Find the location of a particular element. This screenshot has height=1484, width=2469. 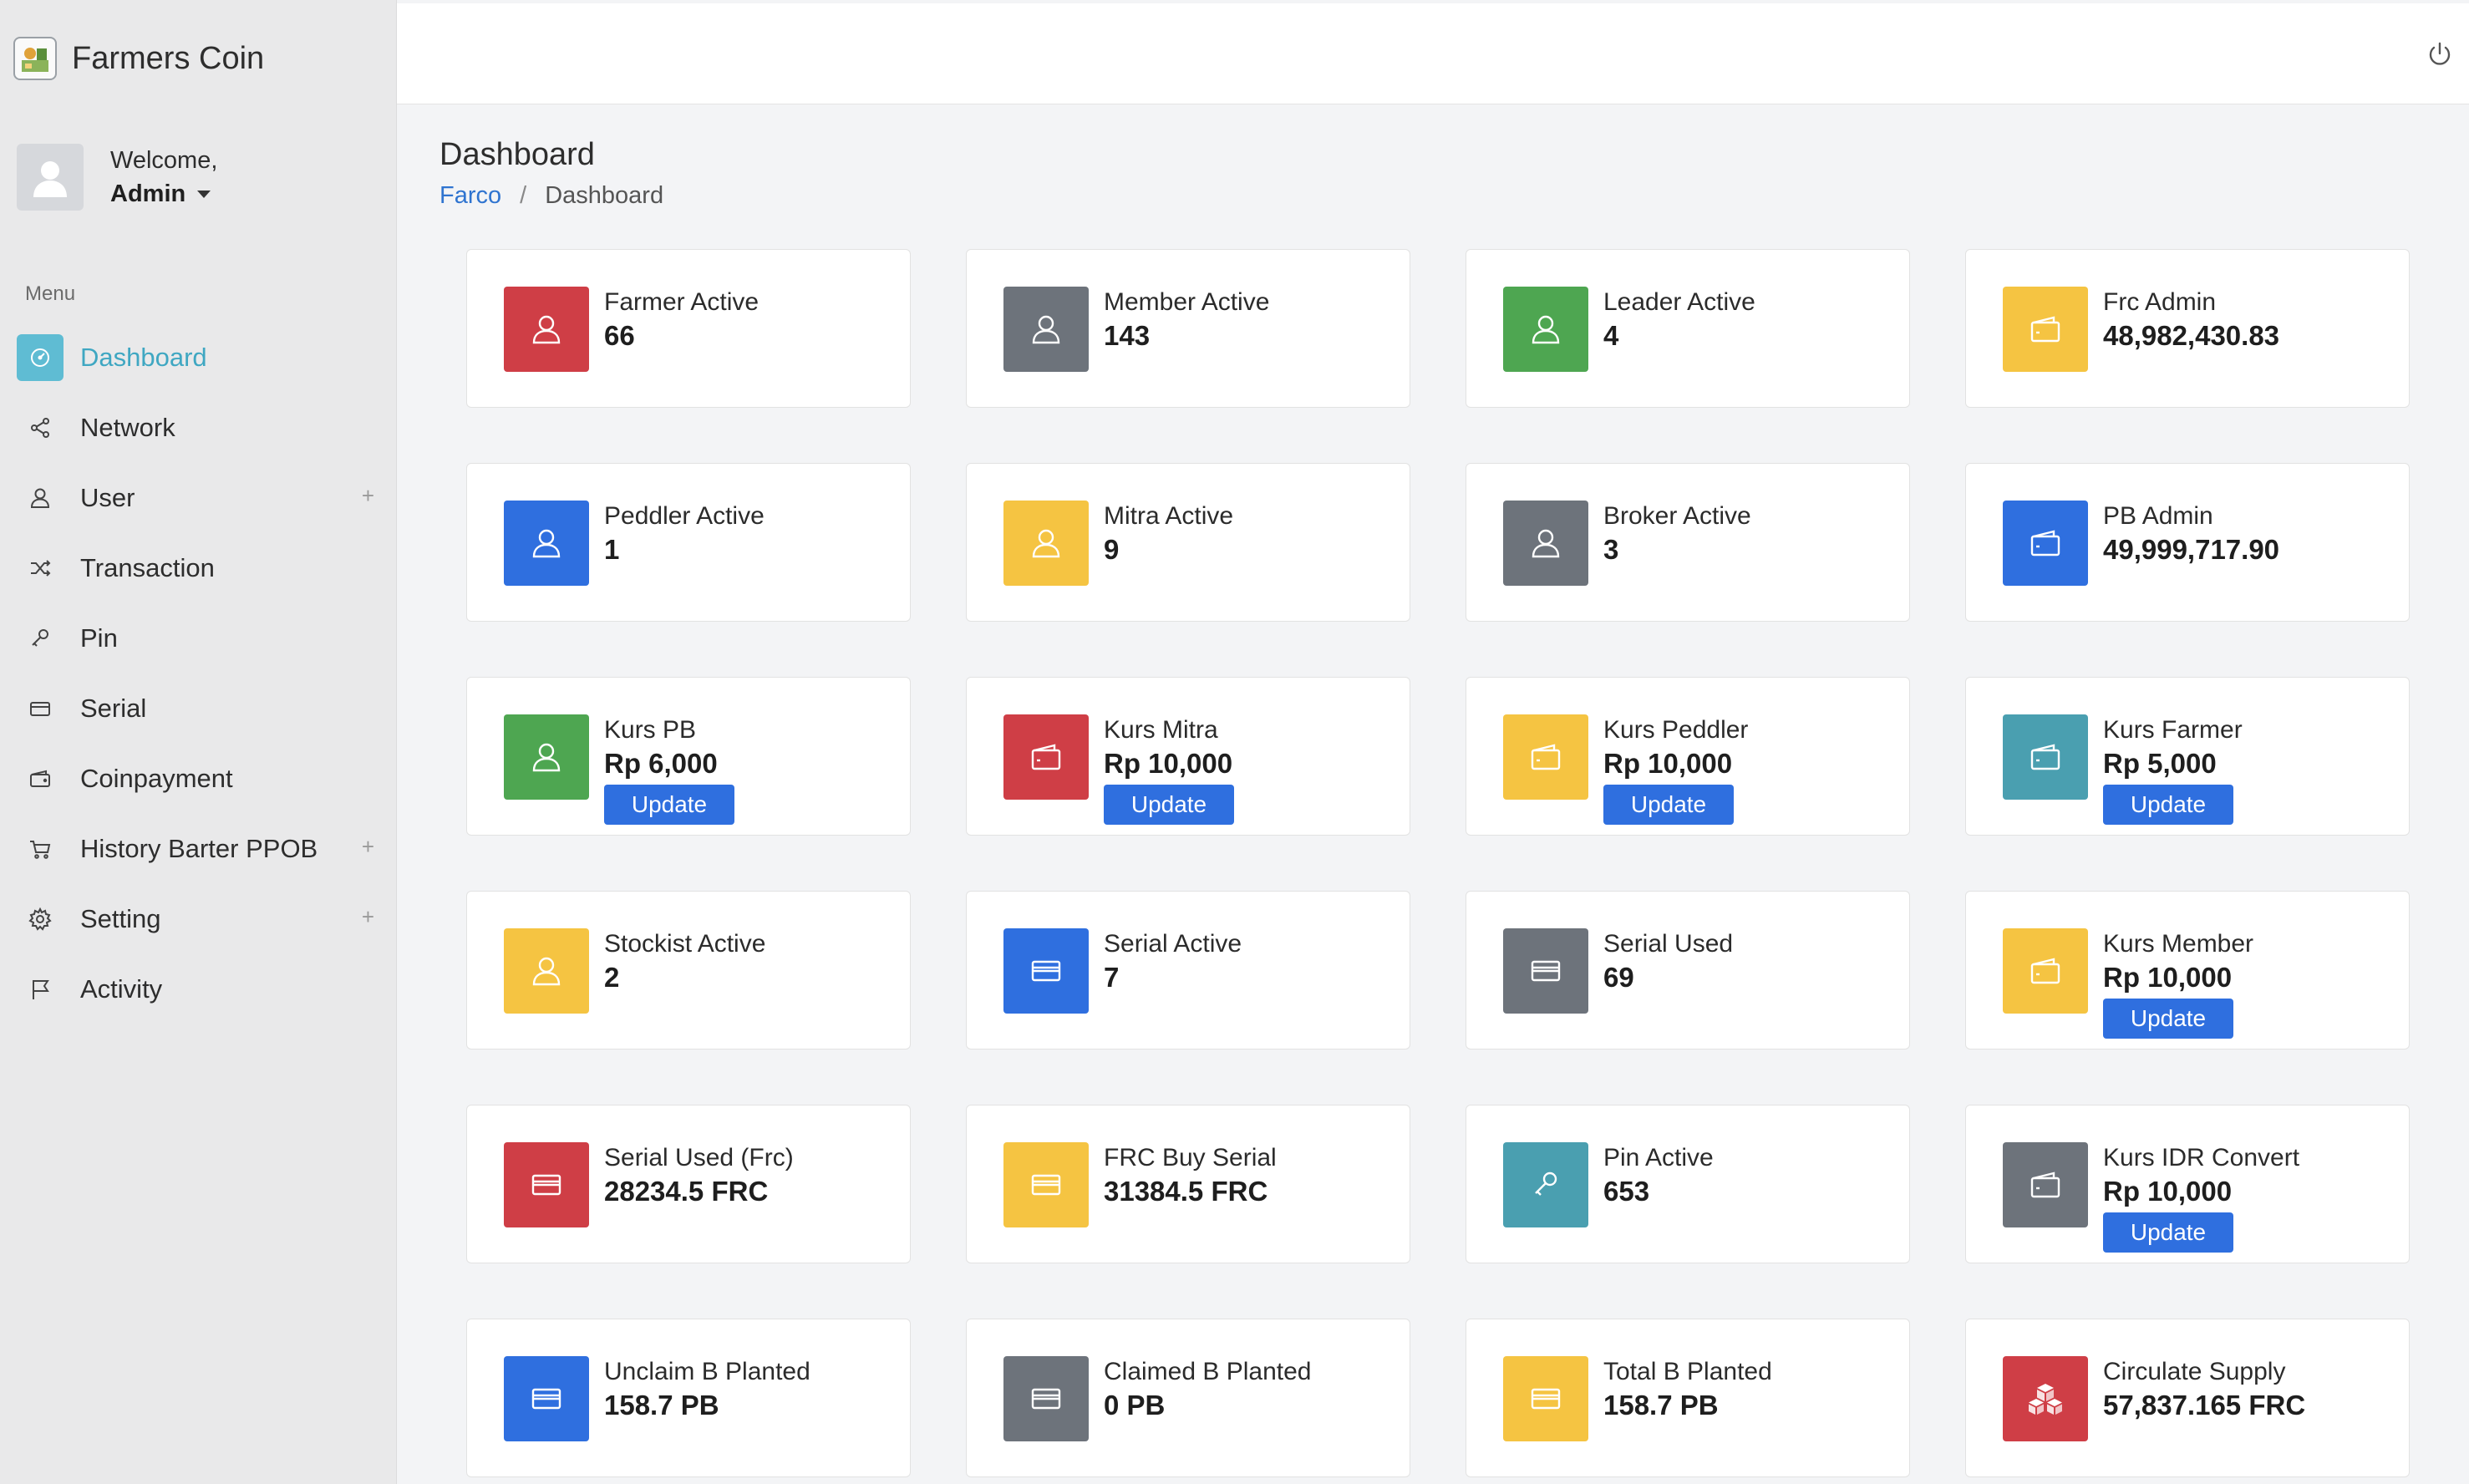

stat-card-unclaim-b-planted: Unclaim B Planted 158.7 PB is located at coordinates (688, 1398).